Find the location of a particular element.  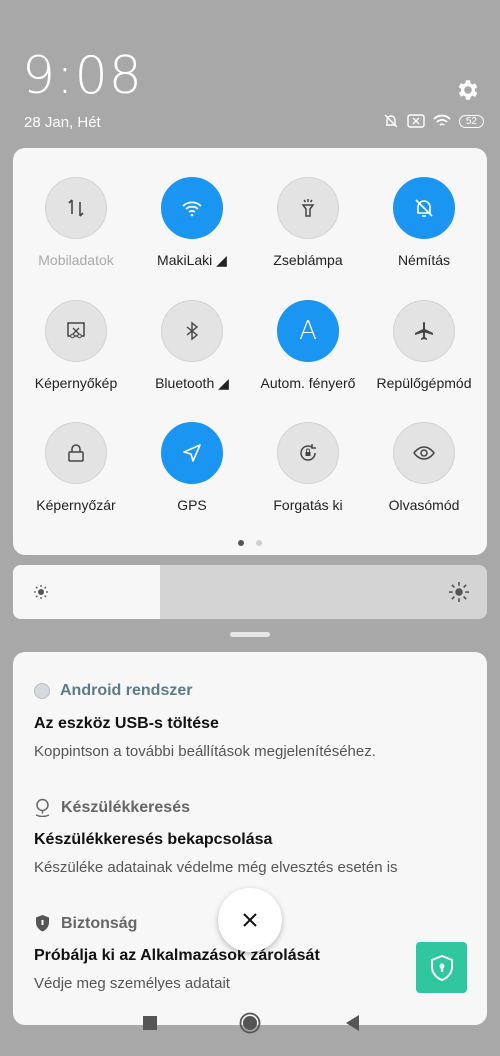

no-sim-icon is located at coordinates (416, 121).